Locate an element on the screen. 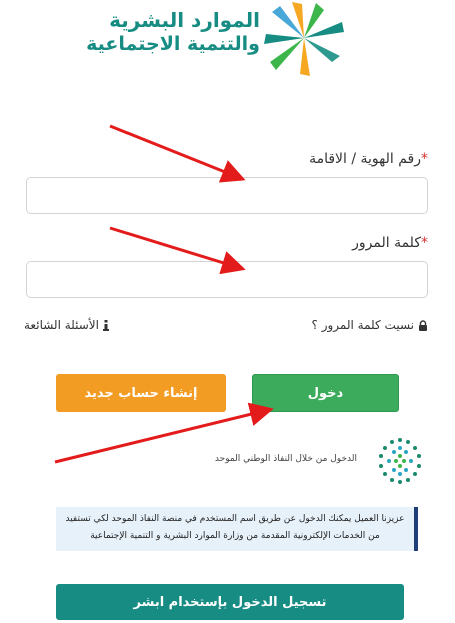 The width and height of the screenshot is (455, 623). nafath-label: الدخول من خلال النفاذ الوطني الموحد is located at coordinates (285, 459).